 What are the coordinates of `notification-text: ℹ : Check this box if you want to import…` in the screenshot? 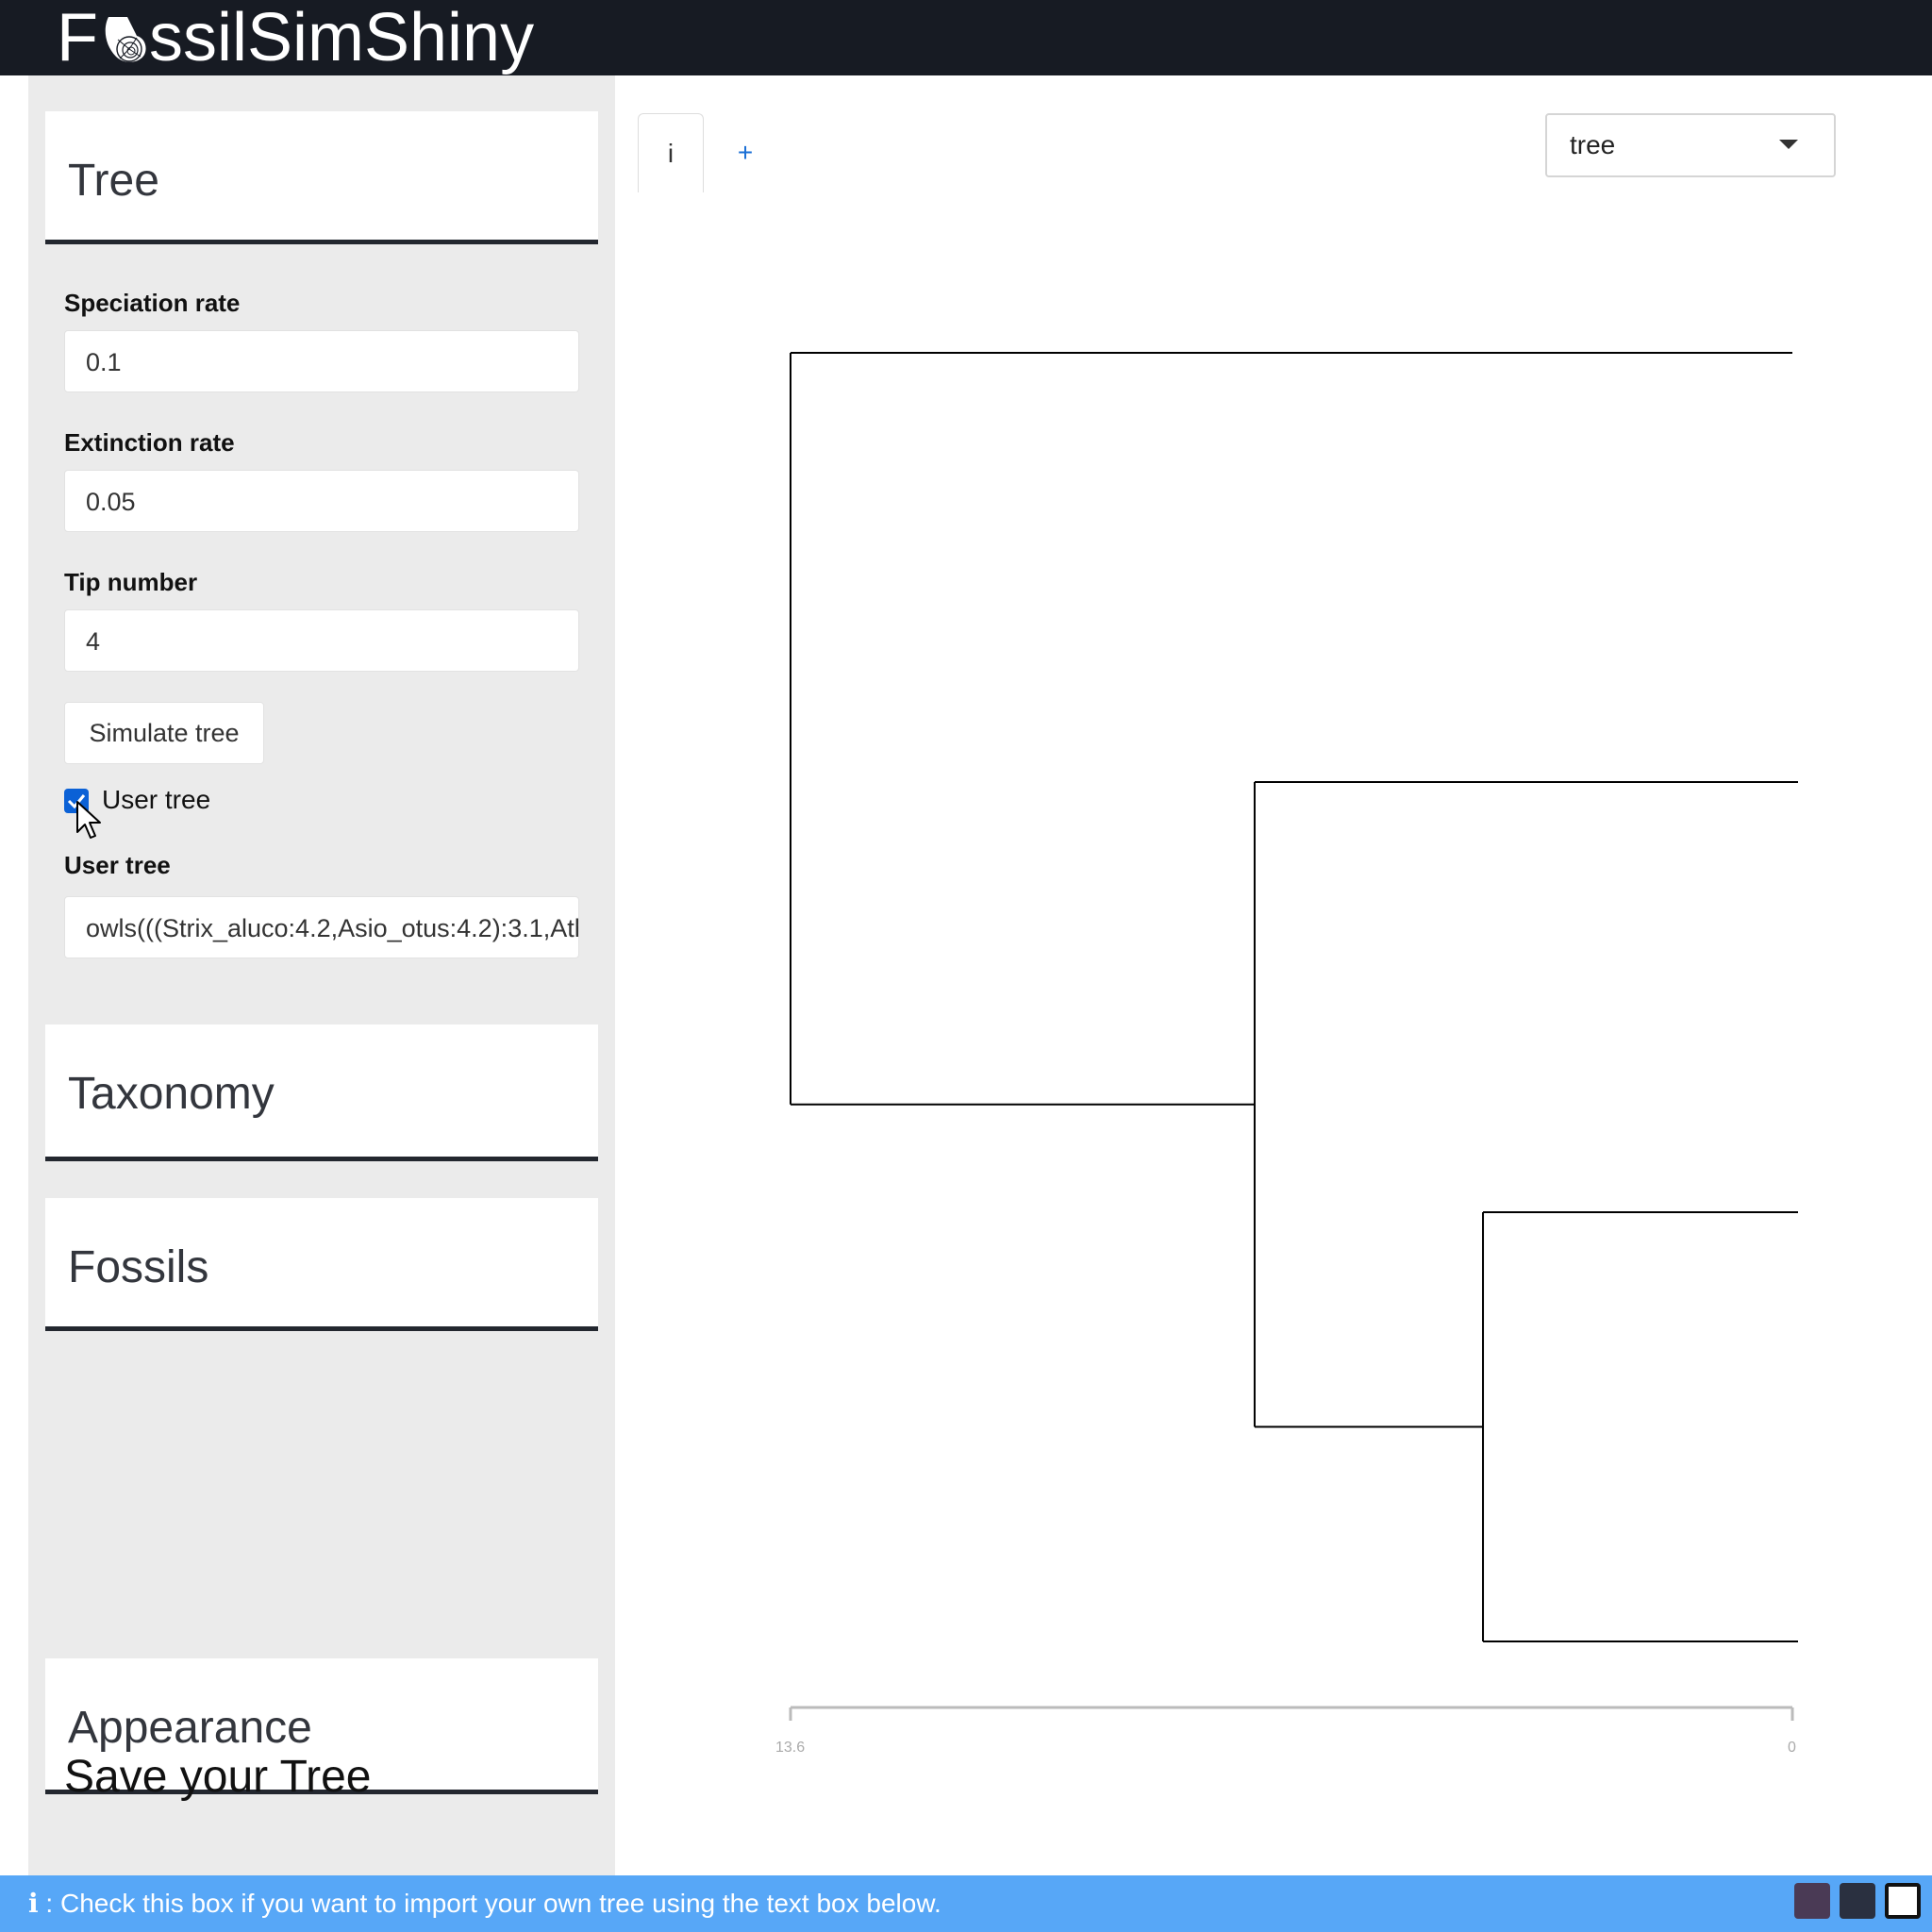 It's located at (485, 1904).